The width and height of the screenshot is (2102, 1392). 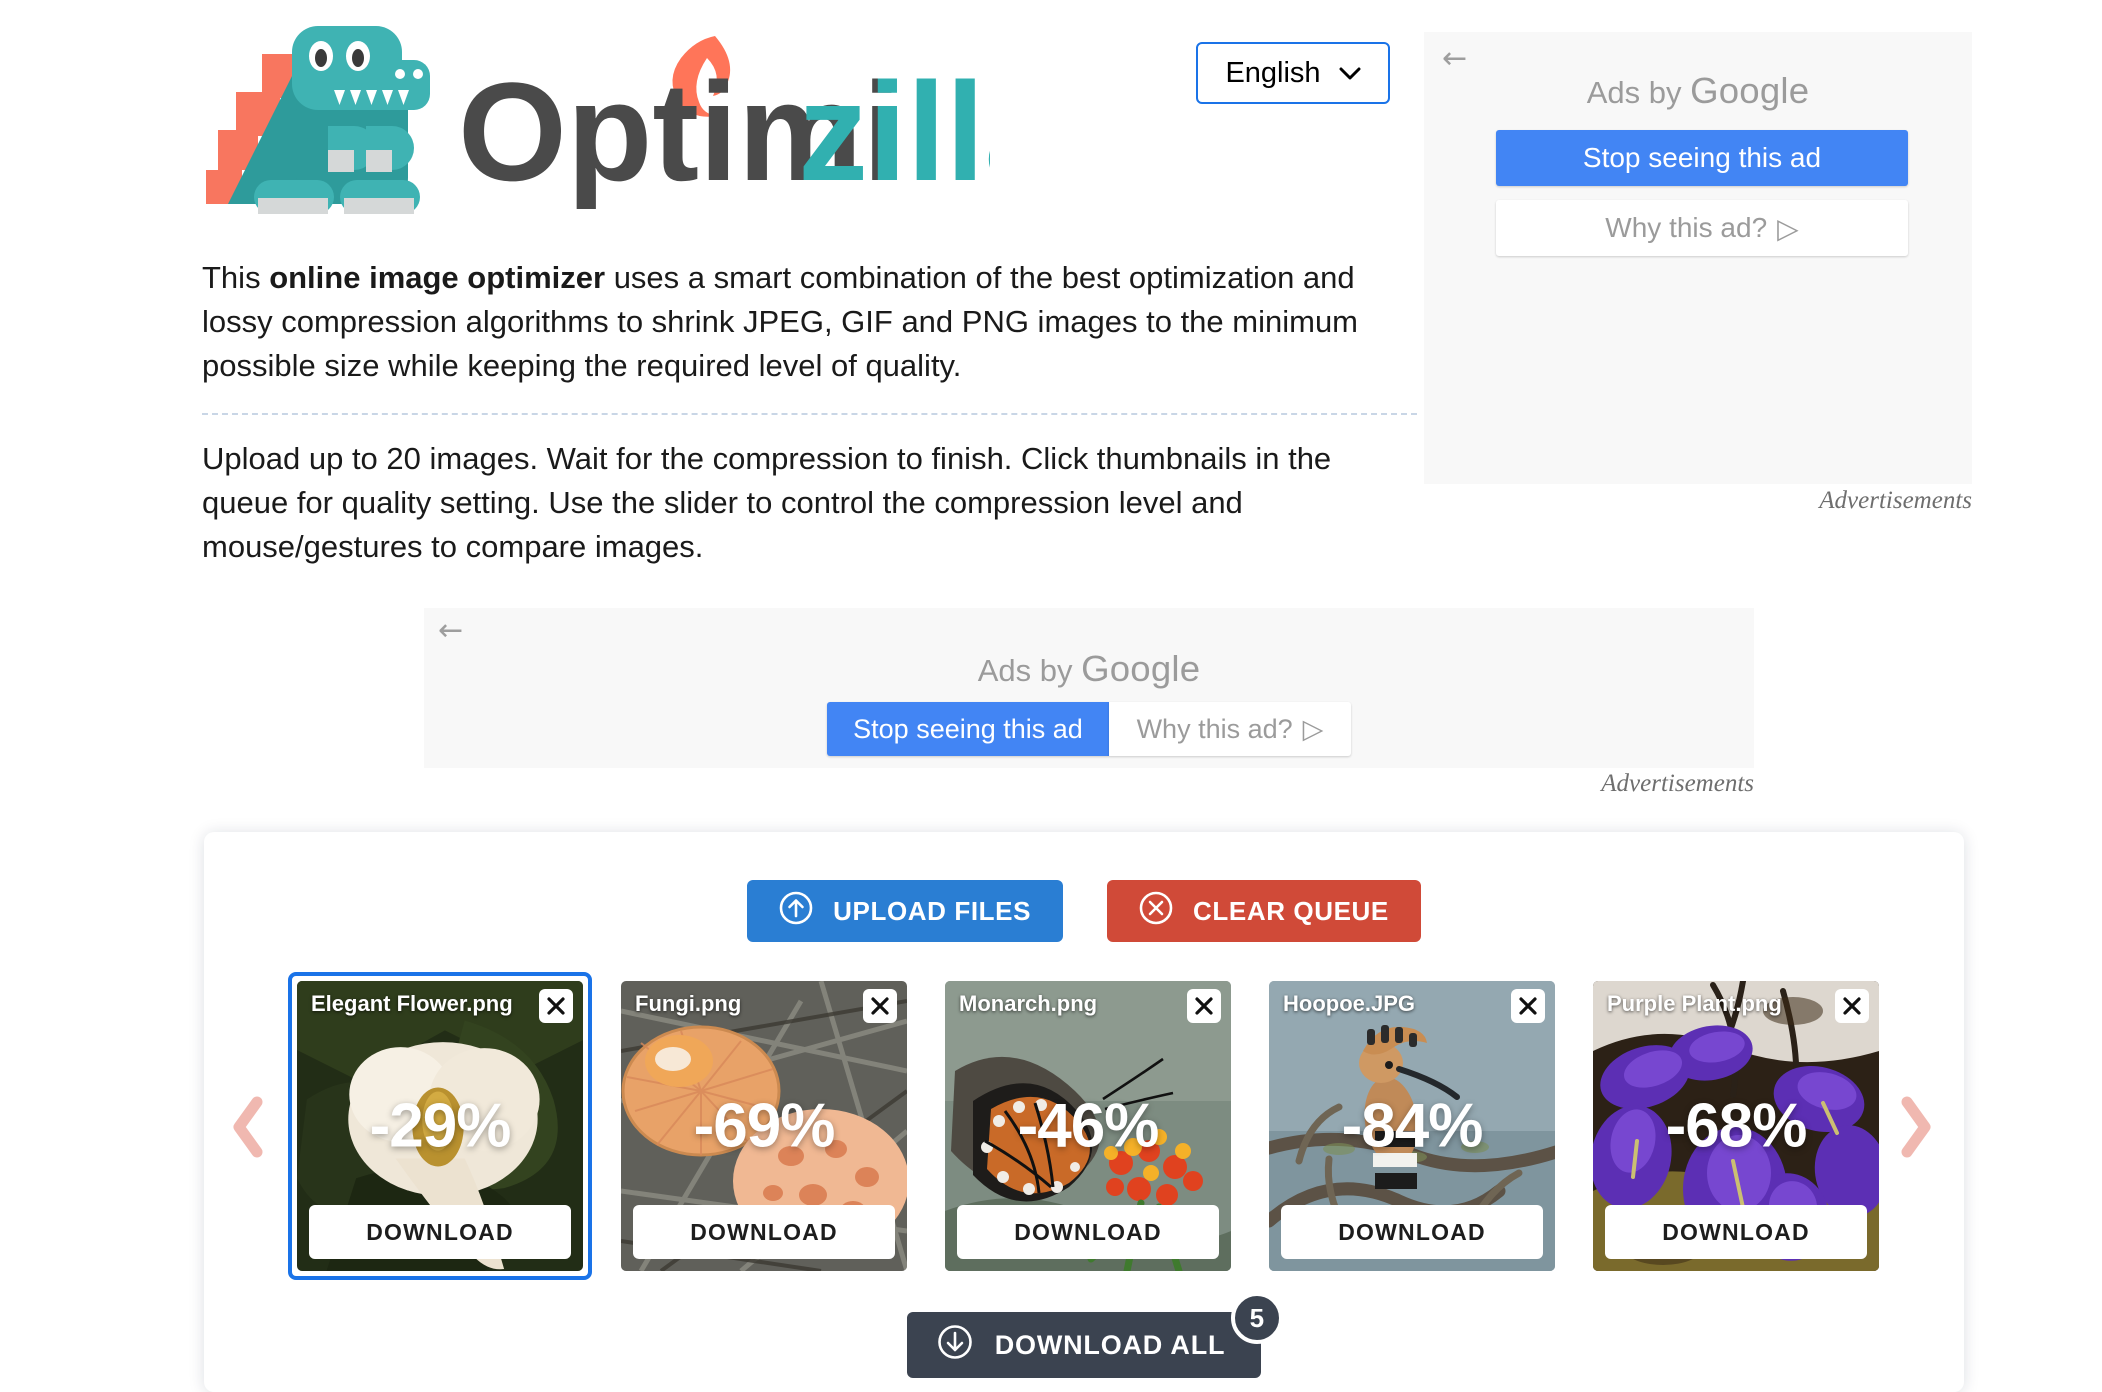 I want to click on queue-card: Hoopoe.JPG -84% DOWNLOAD, so click(x=1412, y=1126).